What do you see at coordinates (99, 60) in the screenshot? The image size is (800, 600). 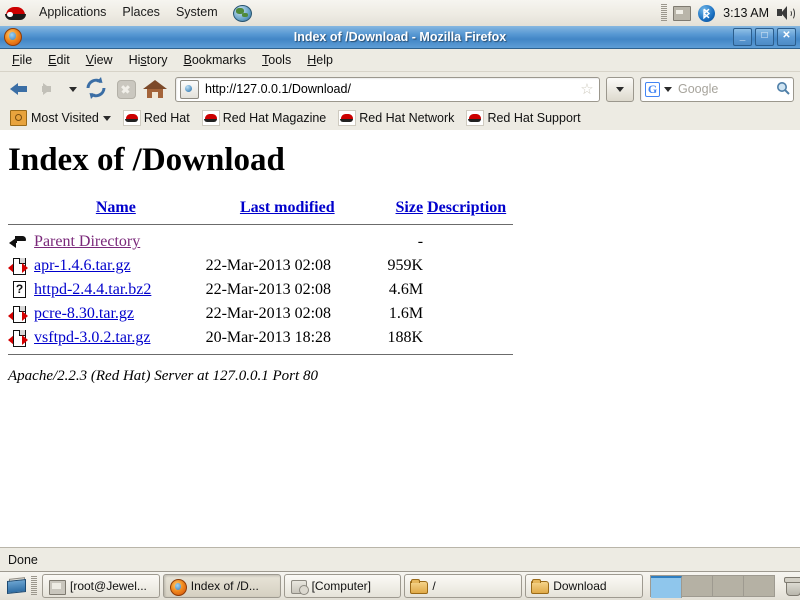 I see `menu-view: View` at bounding box center [99, 60].